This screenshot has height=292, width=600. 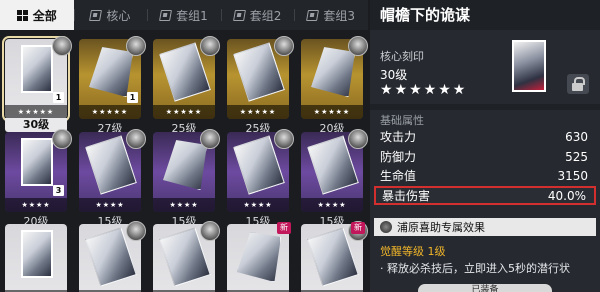 I want to click on stack-count: 3, so click(x=58, y=190).